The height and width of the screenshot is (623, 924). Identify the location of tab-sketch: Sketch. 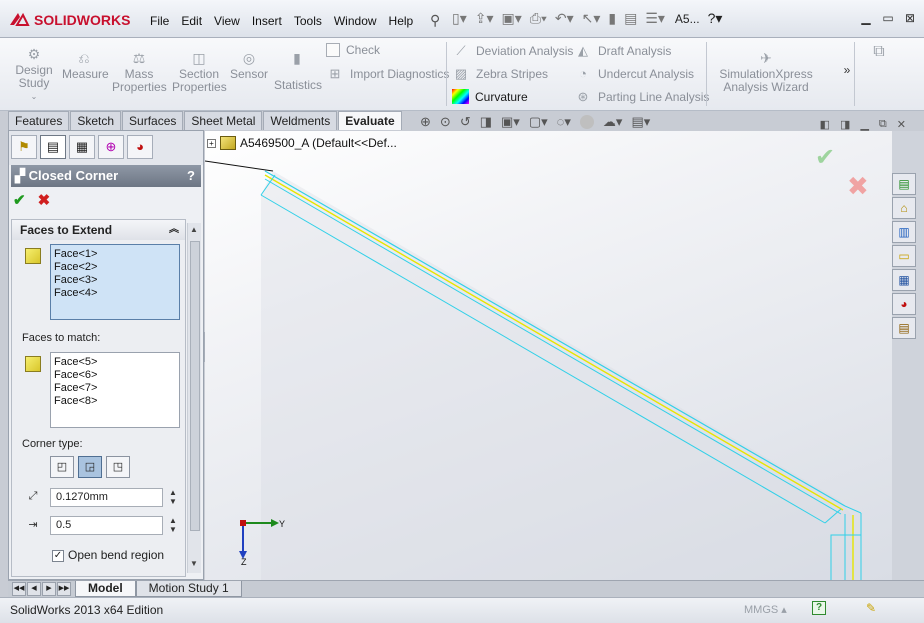
(96, 120).